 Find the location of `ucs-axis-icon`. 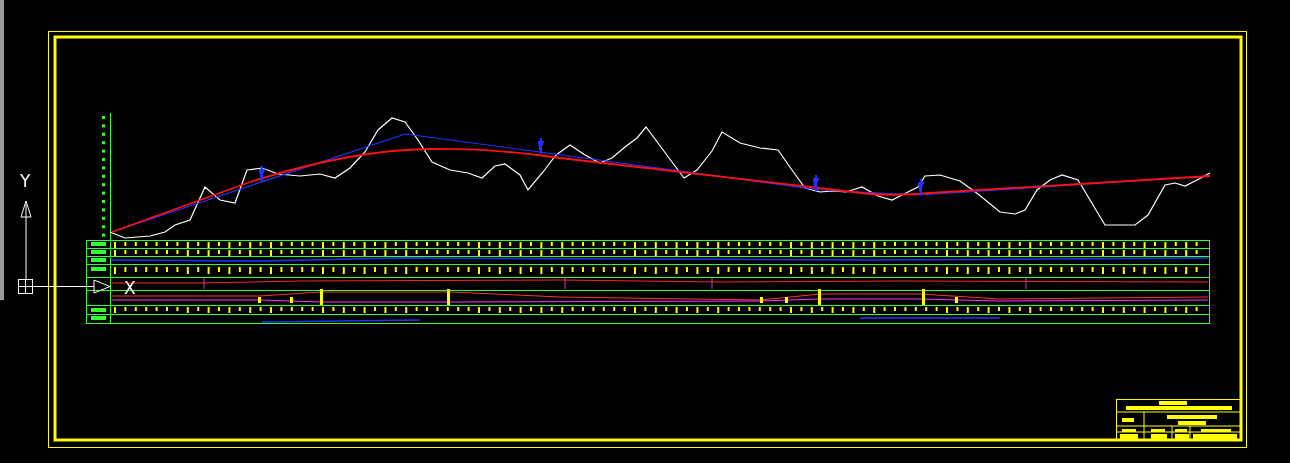

ucs-axis-icon is located at coordinates (64, 247).